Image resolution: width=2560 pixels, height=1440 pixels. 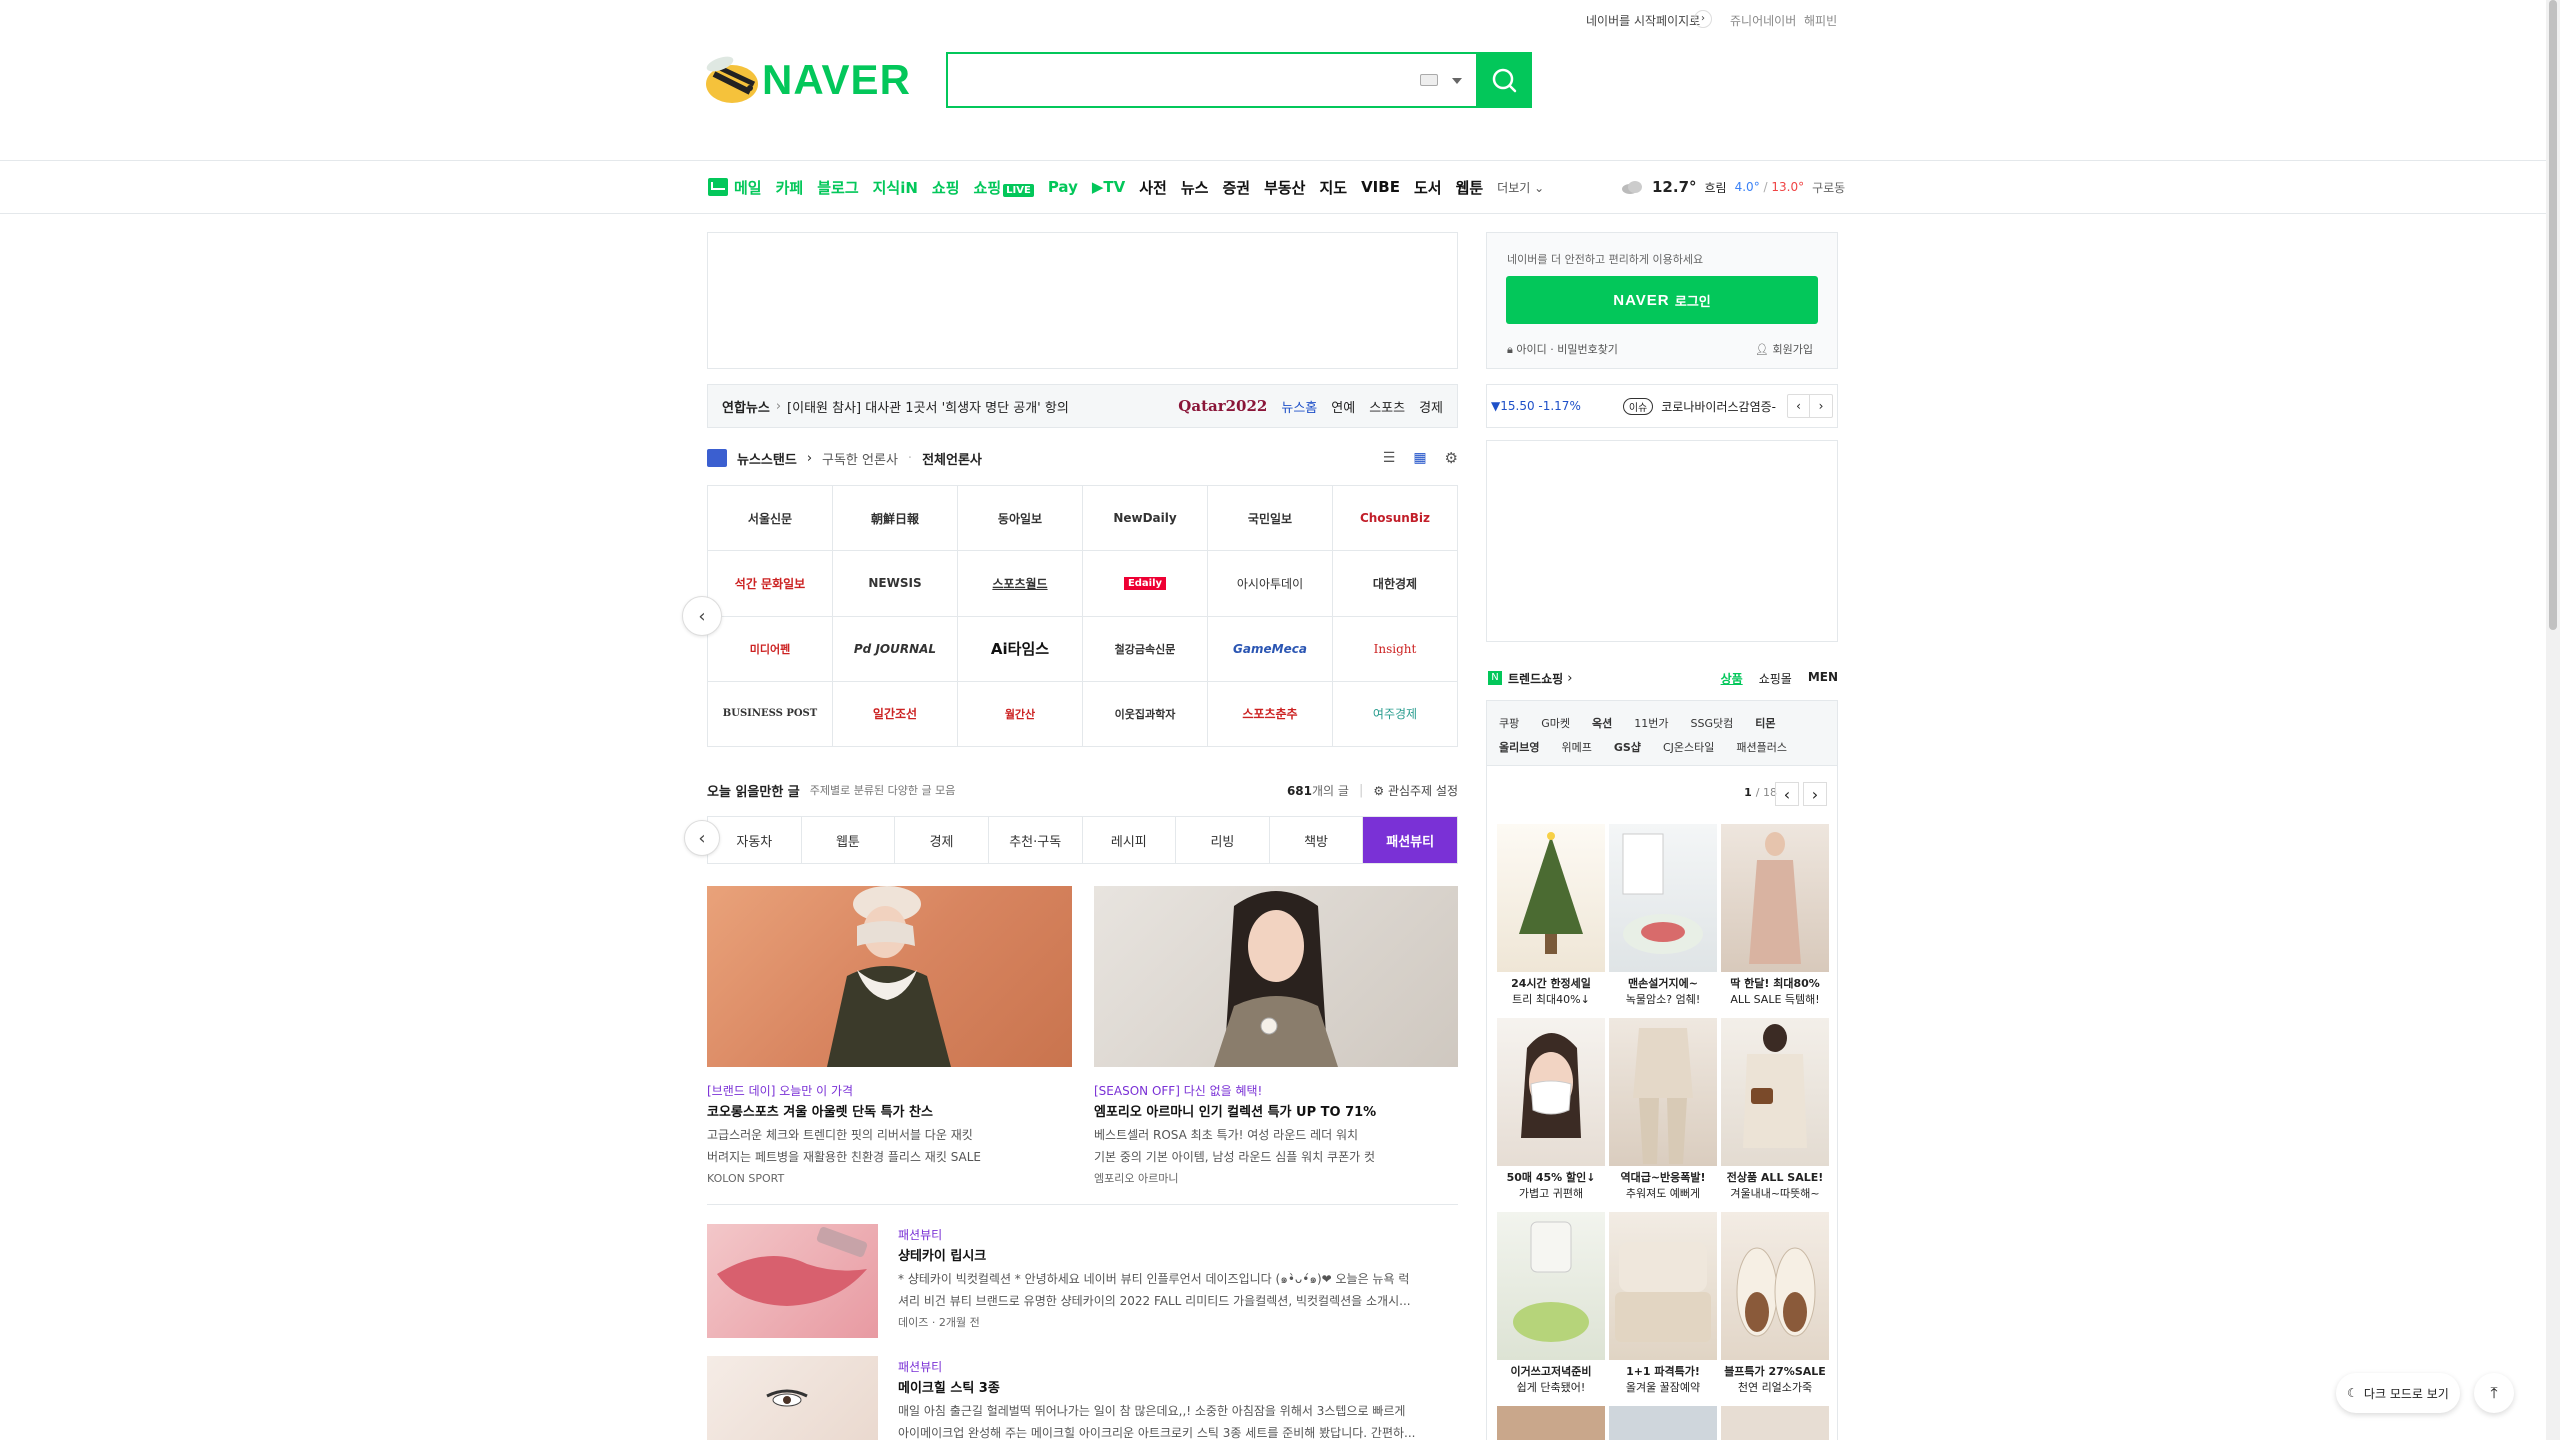 What do you see at coordinates (1395, 584) in the screenshot?
I see `press-logo: 대한경제` at bounding box center [1395, 584].